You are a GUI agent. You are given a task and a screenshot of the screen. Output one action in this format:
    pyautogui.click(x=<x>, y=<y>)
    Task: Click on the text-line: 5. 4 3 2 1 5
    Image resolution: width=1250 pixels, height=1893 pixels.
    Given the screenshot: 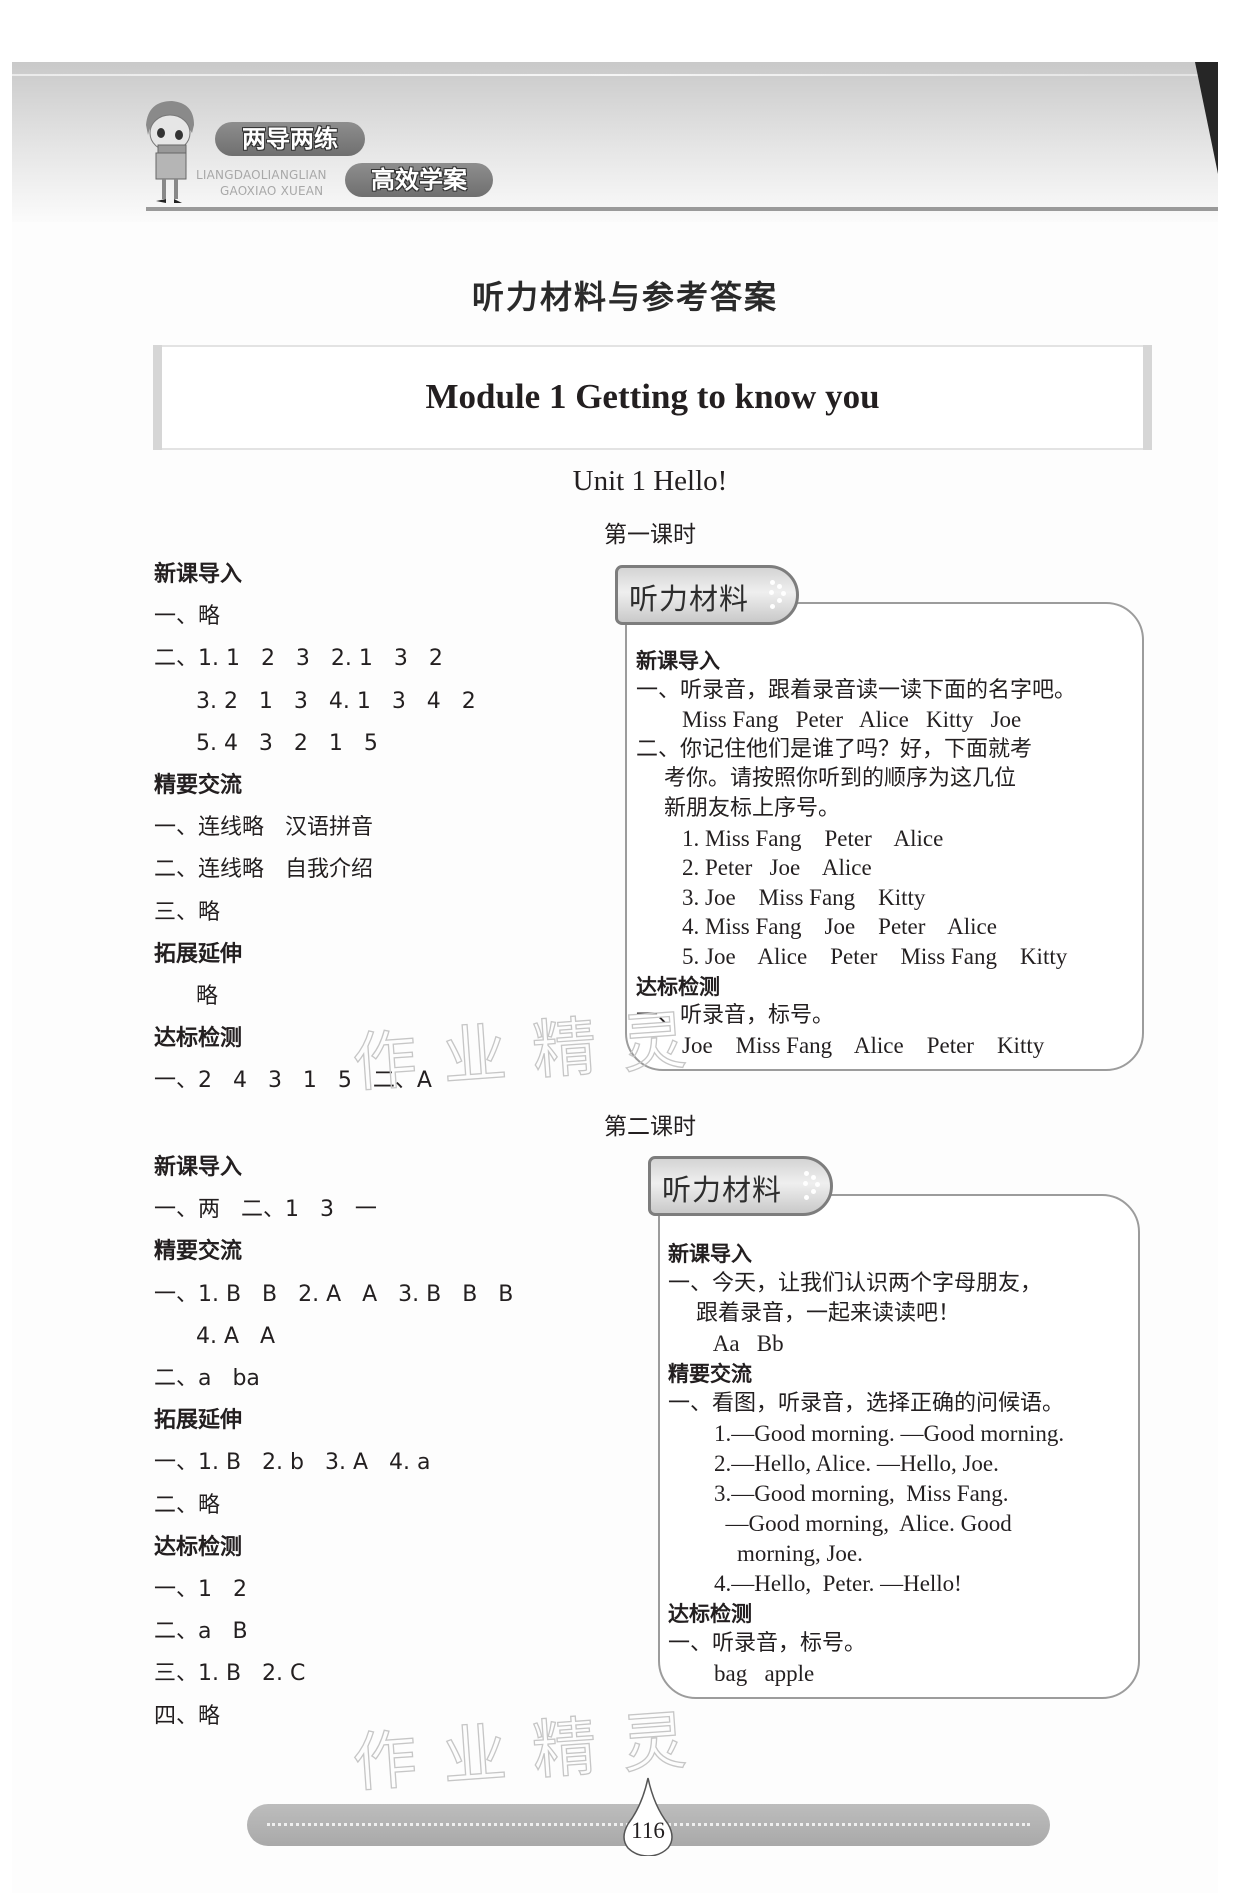 What is the action you would take?
    pyautogui.click(x=266, y=743)
    